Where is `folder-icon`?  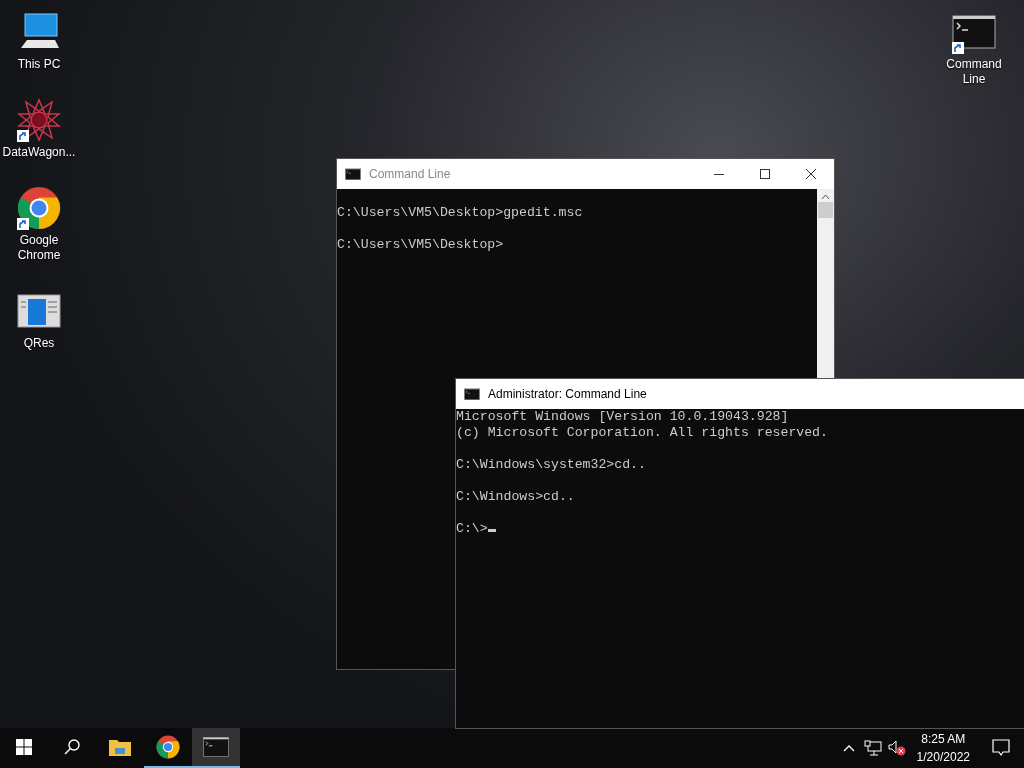 folder-icon is located at coordinates (120, 747).